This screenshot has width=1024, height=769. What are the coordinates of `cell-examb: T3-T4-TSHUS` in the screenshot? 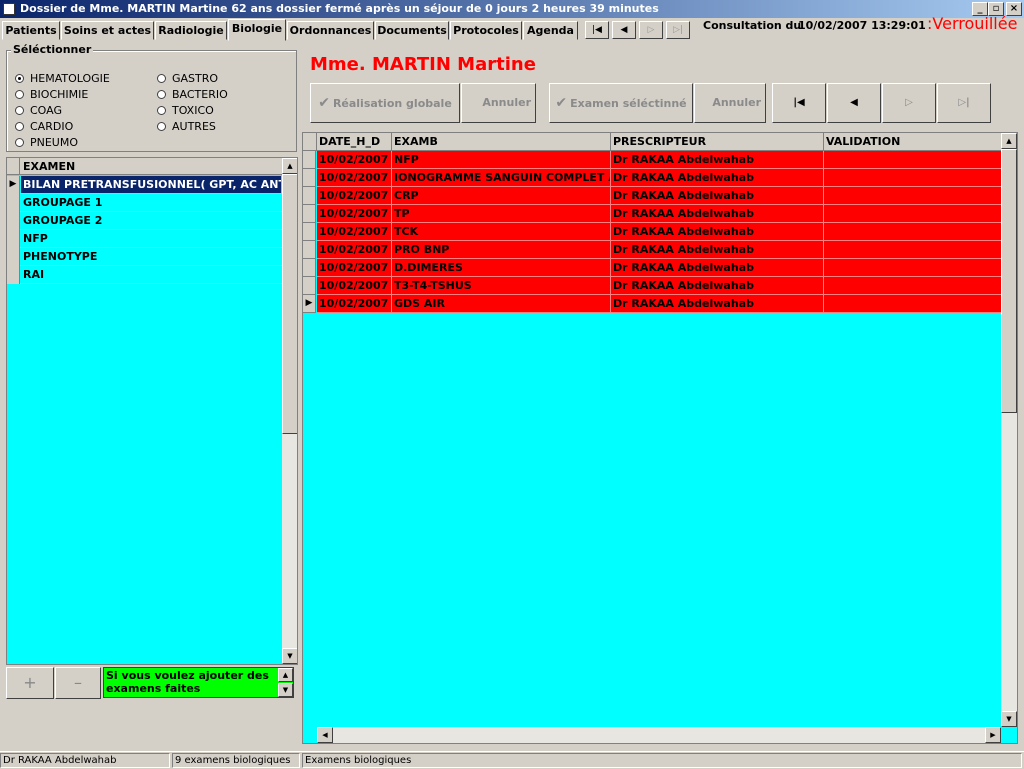 It's located at (501, 286).